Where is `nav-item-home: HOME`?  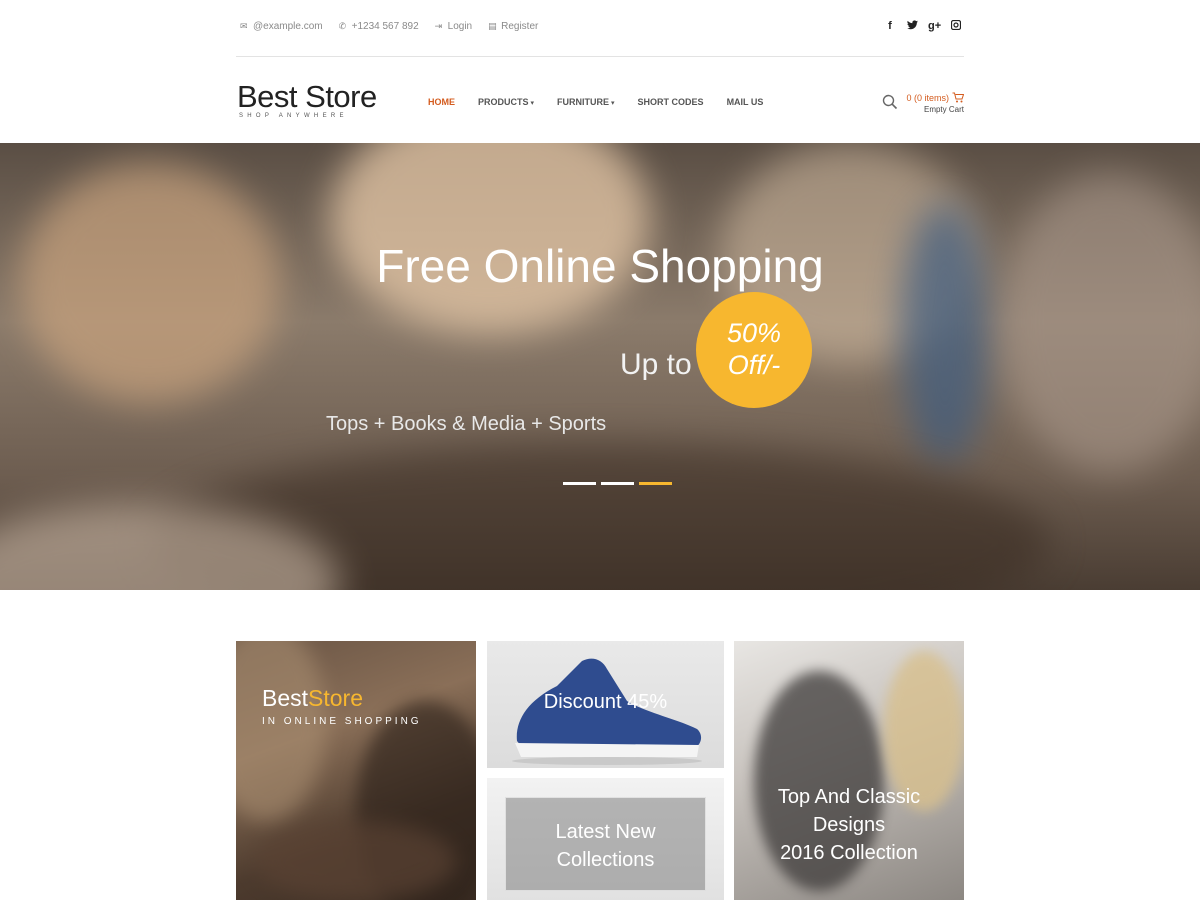 nav-item-home: HOME is located at coordinates (441, 102).